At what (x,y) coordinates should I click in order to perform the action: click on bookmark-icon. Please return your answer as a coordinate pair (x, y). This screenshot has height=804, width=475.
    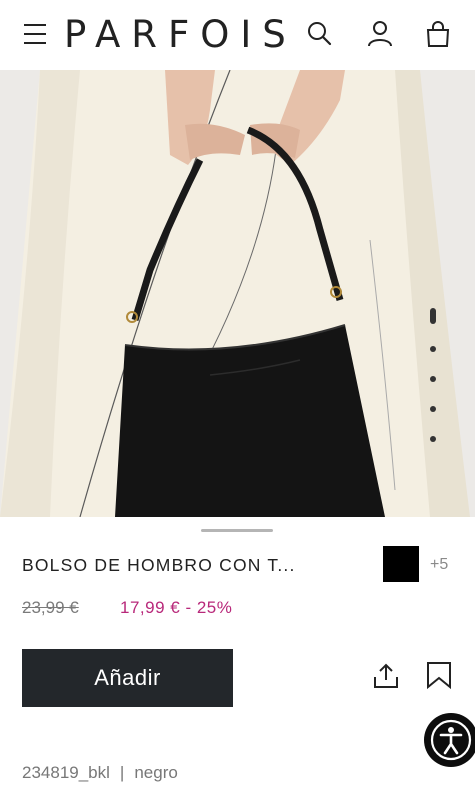
    Looking at the image, I should click on (439, 675).